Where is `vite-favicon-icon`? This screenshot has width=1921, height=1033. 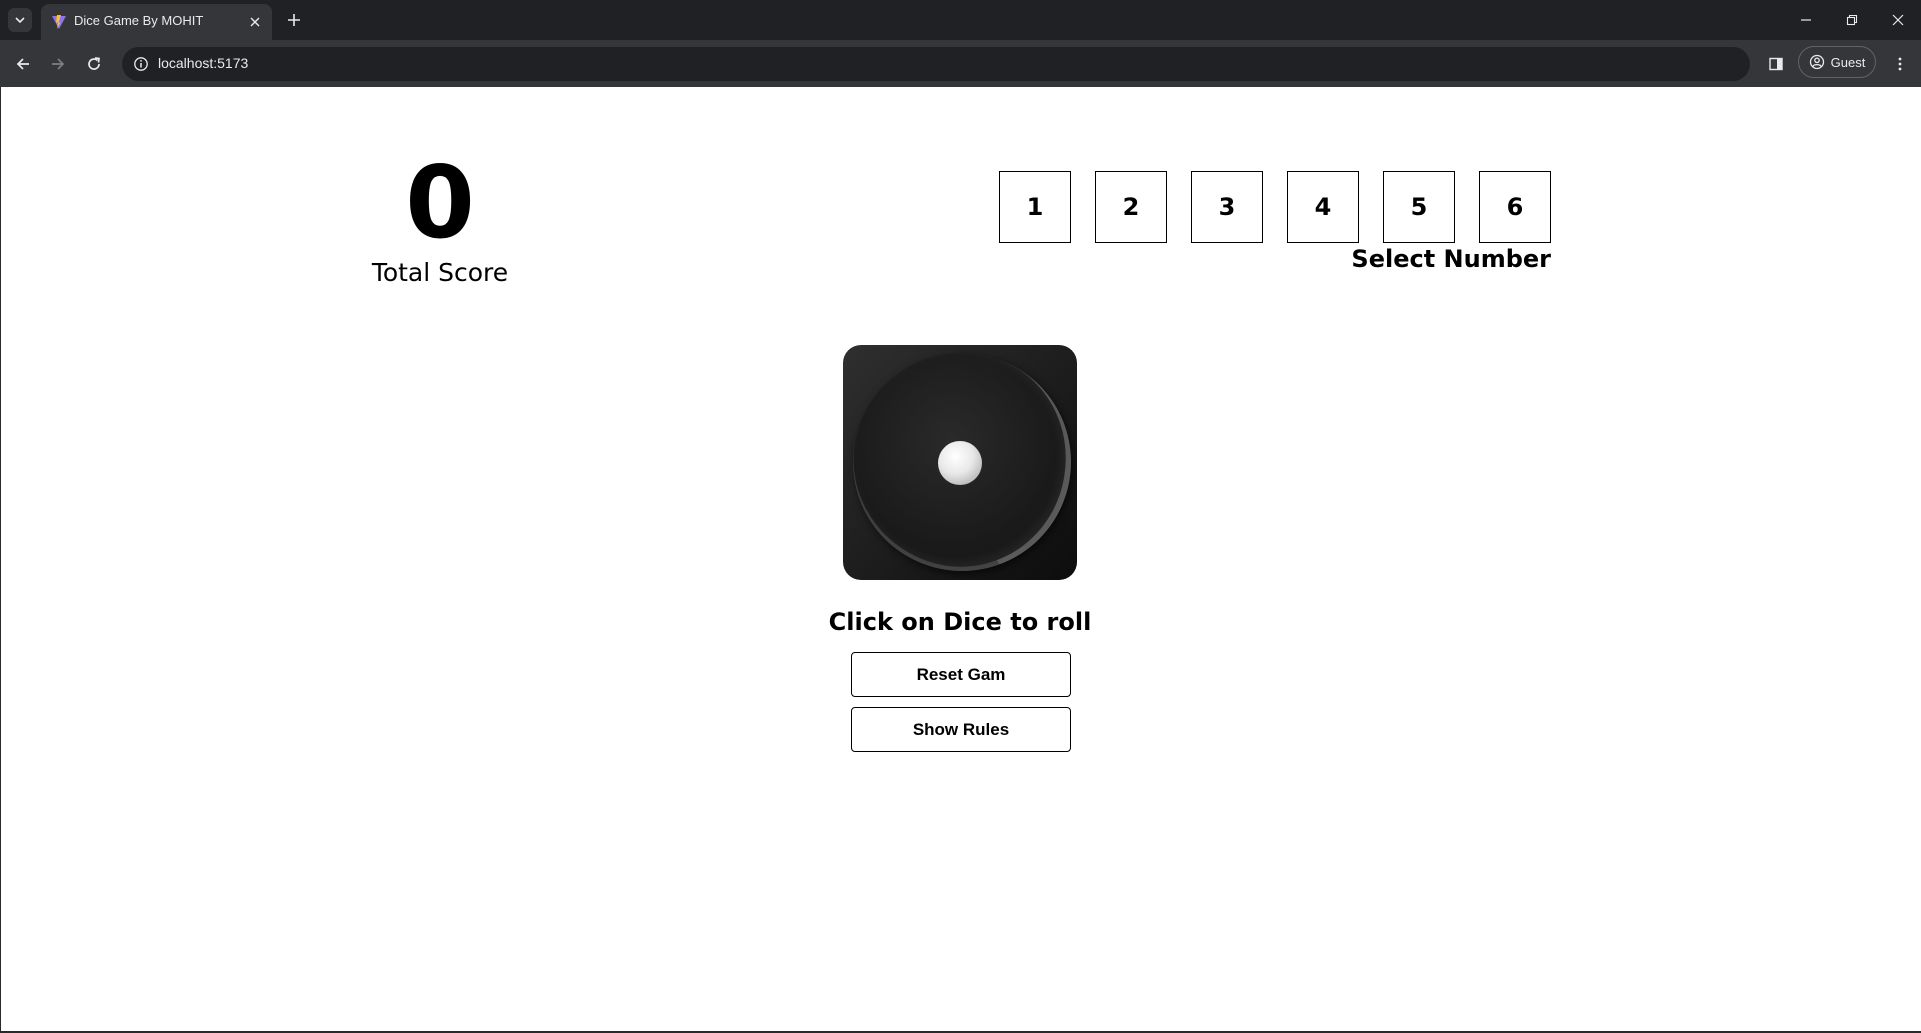 vite-favicon-icon is located at coordinates (59, 22).